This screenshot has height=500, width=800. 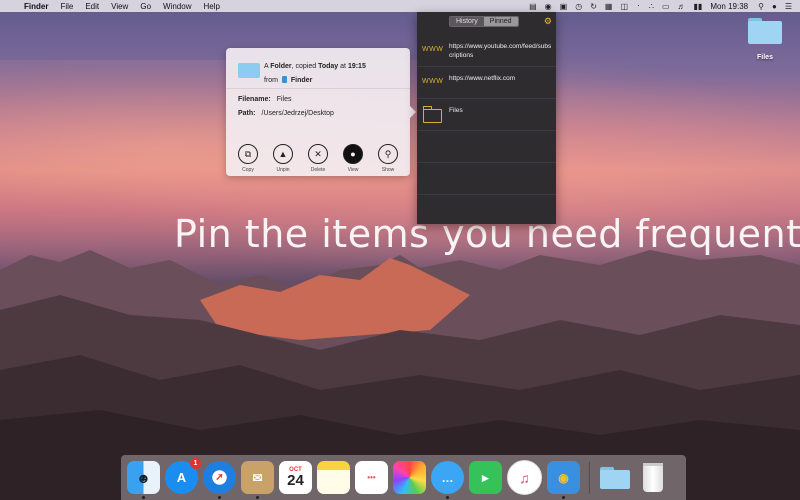 What do you see at coordinates (624, 6) in the screenshot?
I see `split-icon: ◫` at bounding box center [624, 6].